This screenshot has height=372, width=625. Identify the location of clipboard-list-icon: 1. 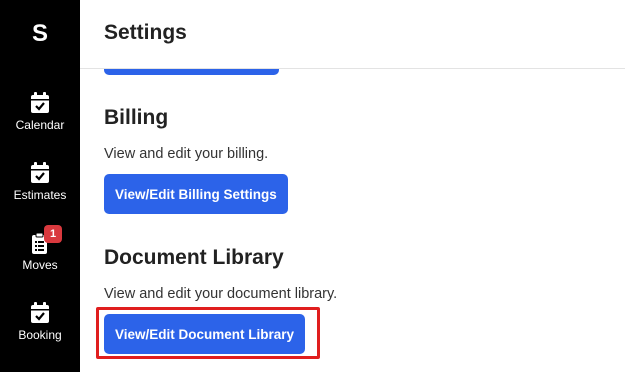
(46, 239).